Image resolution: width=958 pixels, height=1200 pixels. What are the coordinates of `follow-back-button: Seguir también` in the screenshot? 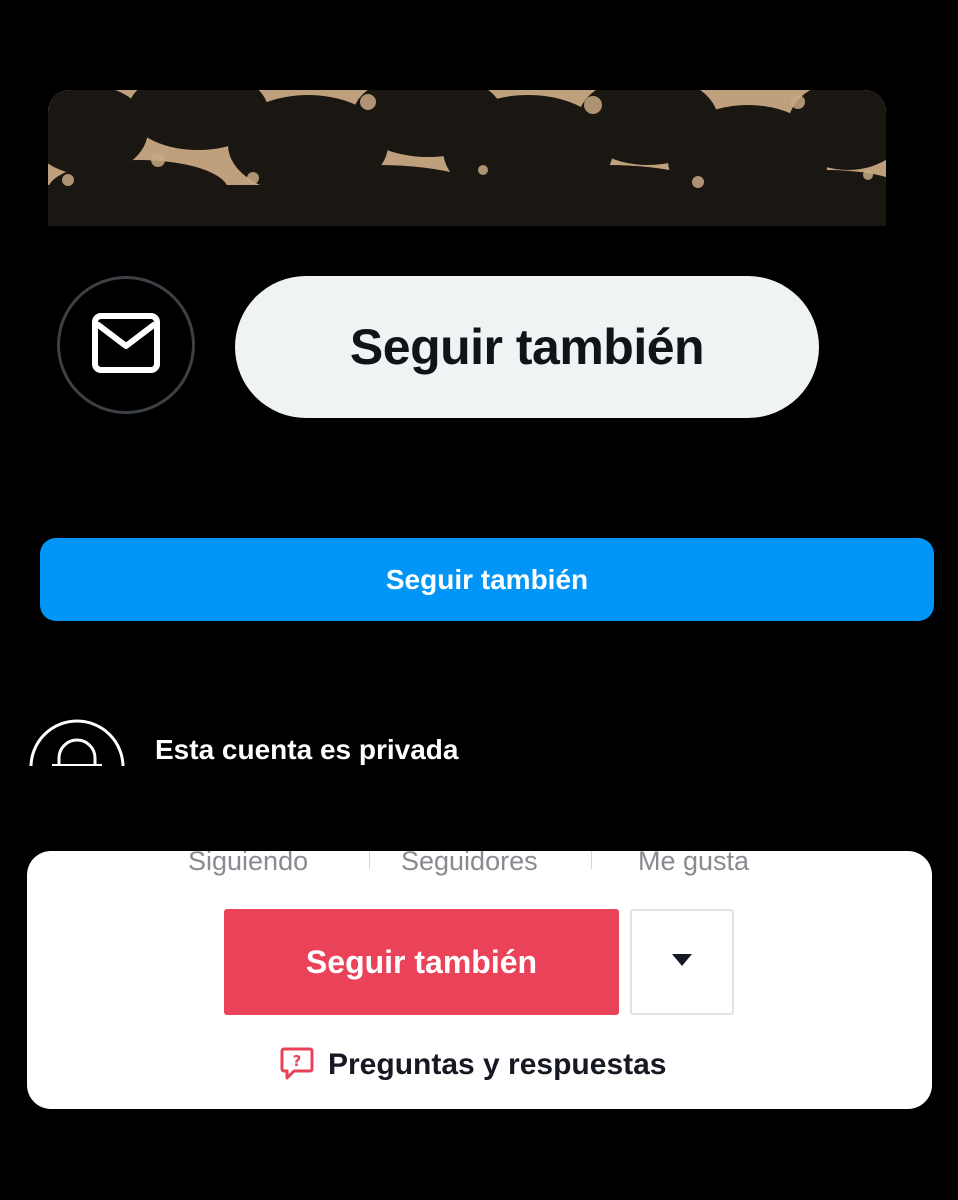 It's located at (527, 347).